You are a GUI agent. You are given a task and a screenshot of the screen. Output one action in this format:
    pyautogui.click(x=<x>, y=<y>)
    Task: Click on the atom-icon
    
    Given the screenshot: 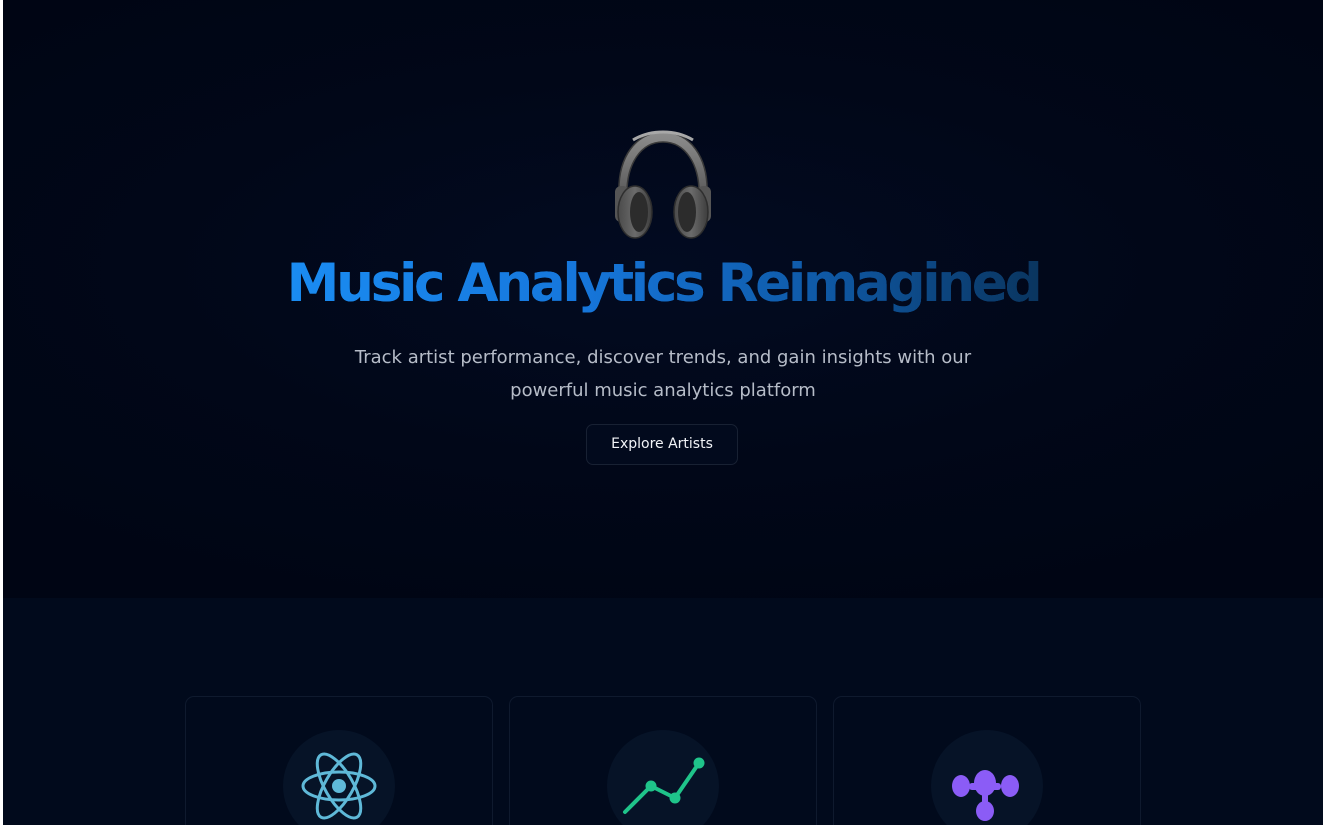 What is the action you would take?
    pyautogui.click(x=339, y=786)
    